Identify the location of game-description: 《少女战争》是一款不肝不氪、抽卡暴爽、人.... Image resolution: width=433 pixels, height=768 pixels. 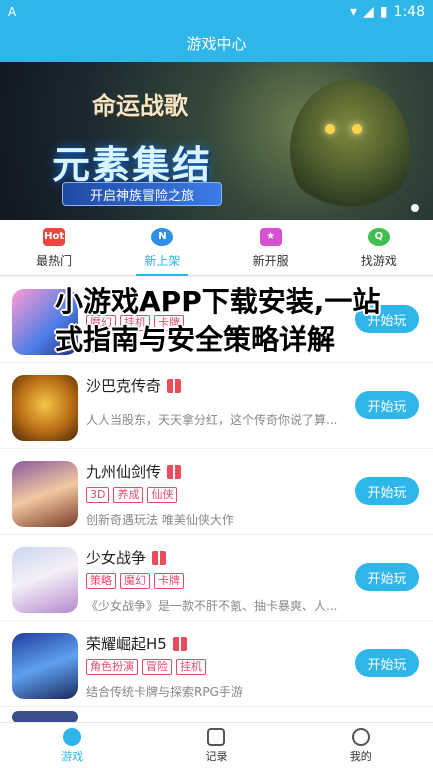
(212, 606).